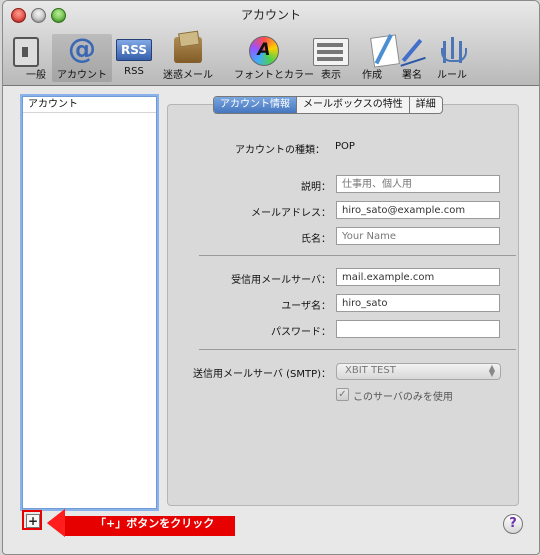 The height and width of the screenshot is (555, 540). What do you see at coordinates (357, 255) in the screenshot?
I see `section-separator-top` at bounding box center [357, 255].